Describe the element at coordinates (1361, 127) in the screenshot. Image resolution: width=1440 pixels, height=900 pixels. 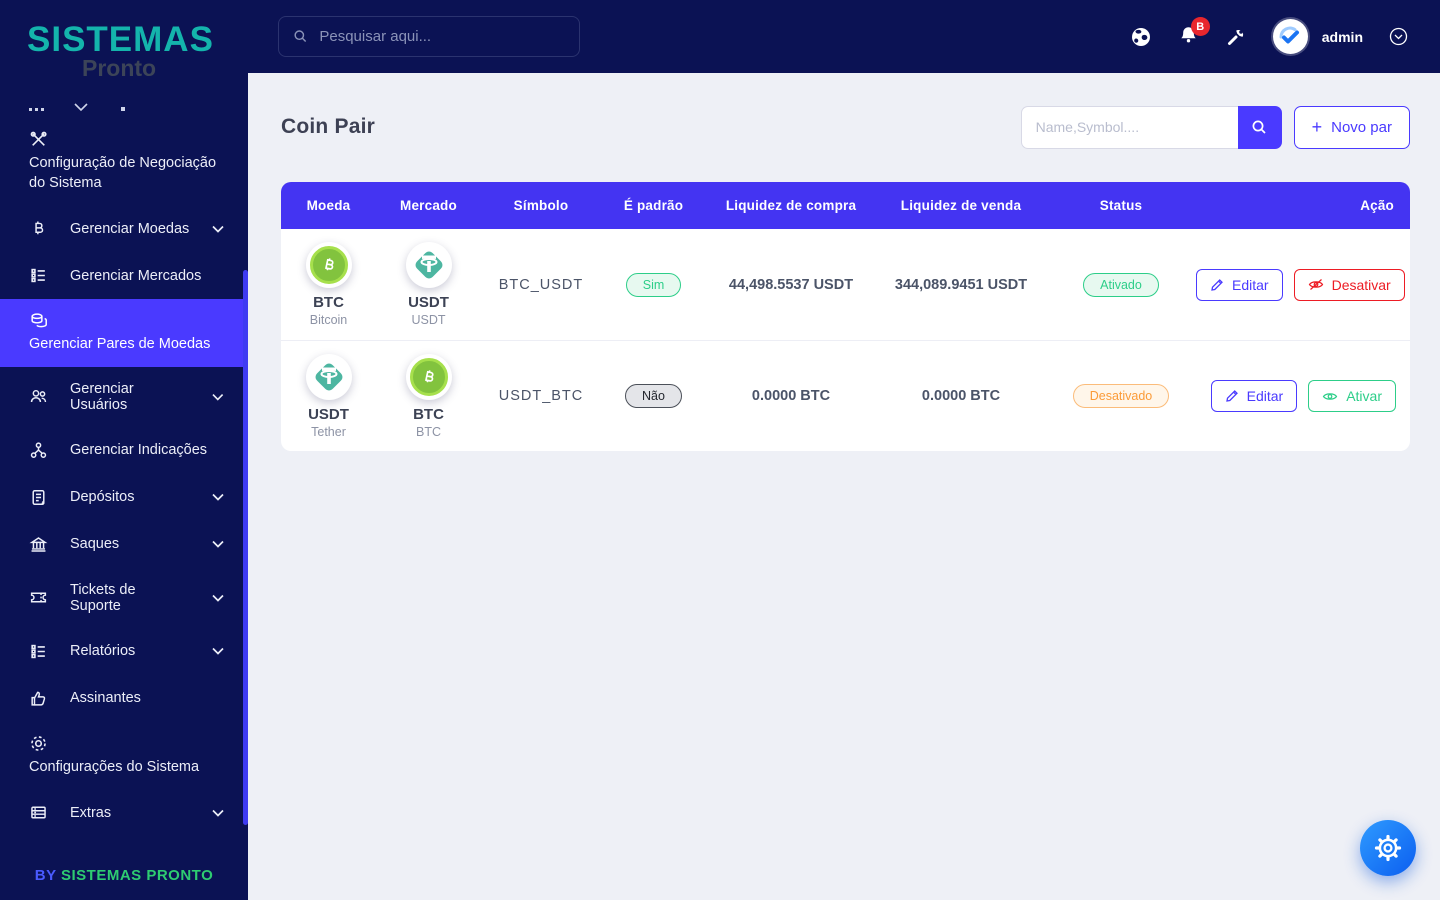
I see `new-pair-label: Novo par` at that location.